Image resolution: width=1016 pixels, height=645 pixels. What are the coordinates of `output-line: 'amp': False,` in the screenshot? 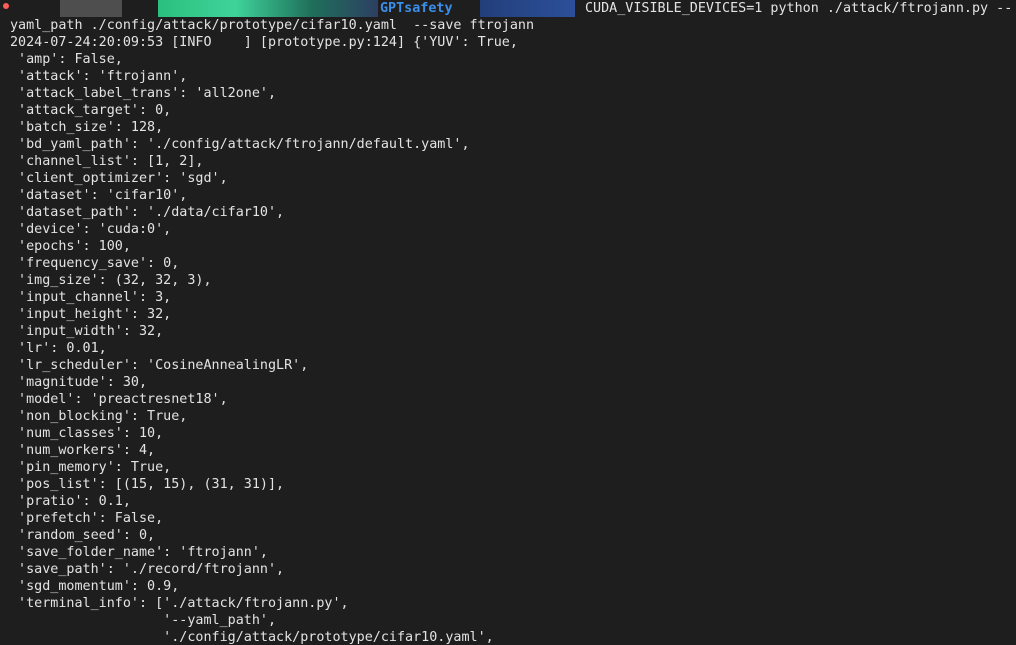 It's located at (66, 59).